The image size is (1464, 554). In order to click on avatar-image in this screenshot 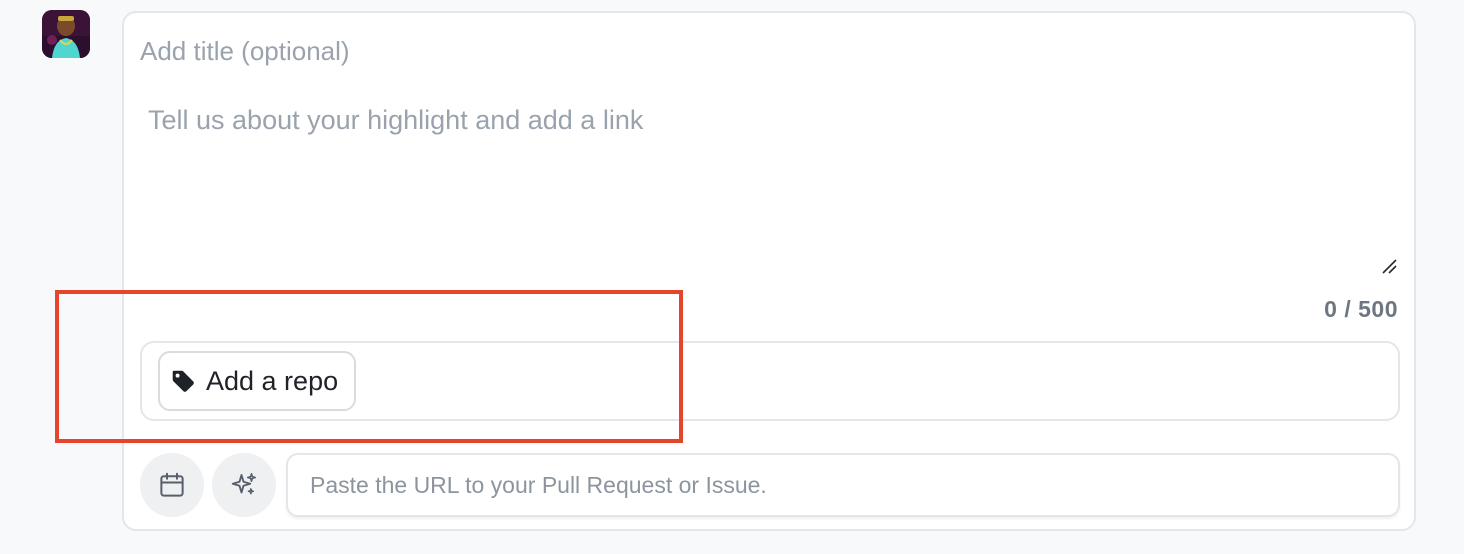, I will do `click(66, 34)`.